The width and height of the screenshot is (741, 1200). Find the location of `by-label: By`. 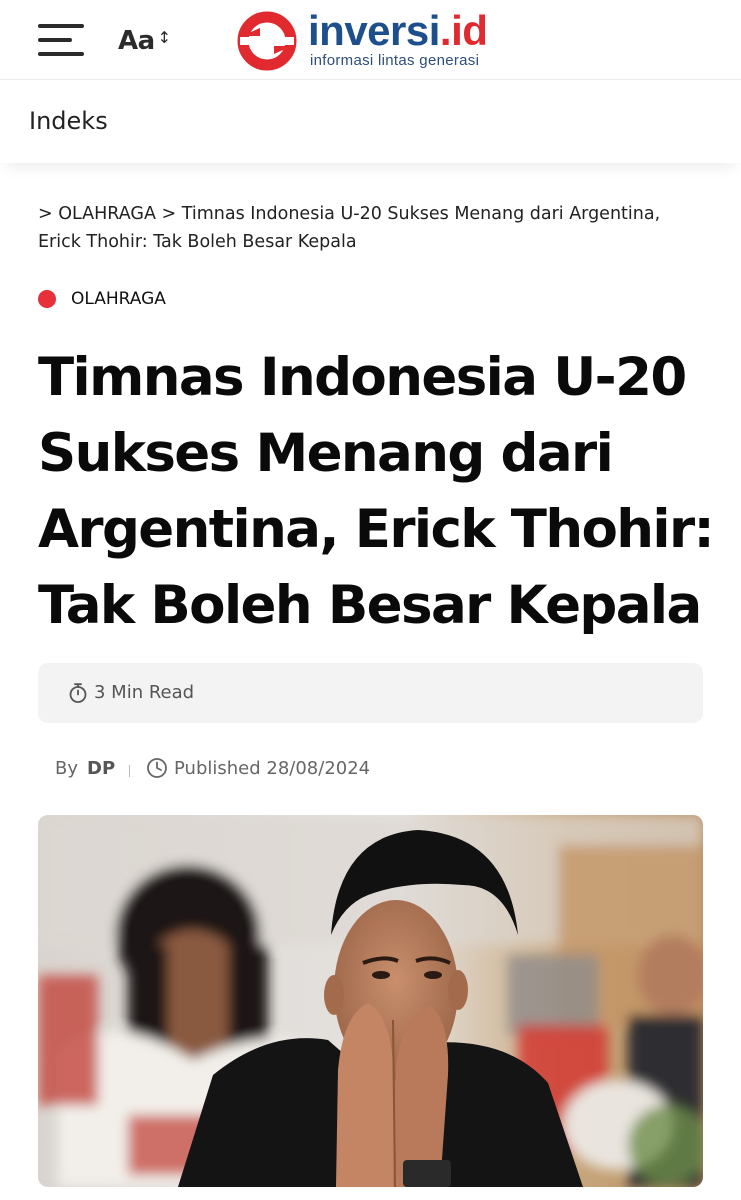

by-label: By is located at coordinates (67, 768).